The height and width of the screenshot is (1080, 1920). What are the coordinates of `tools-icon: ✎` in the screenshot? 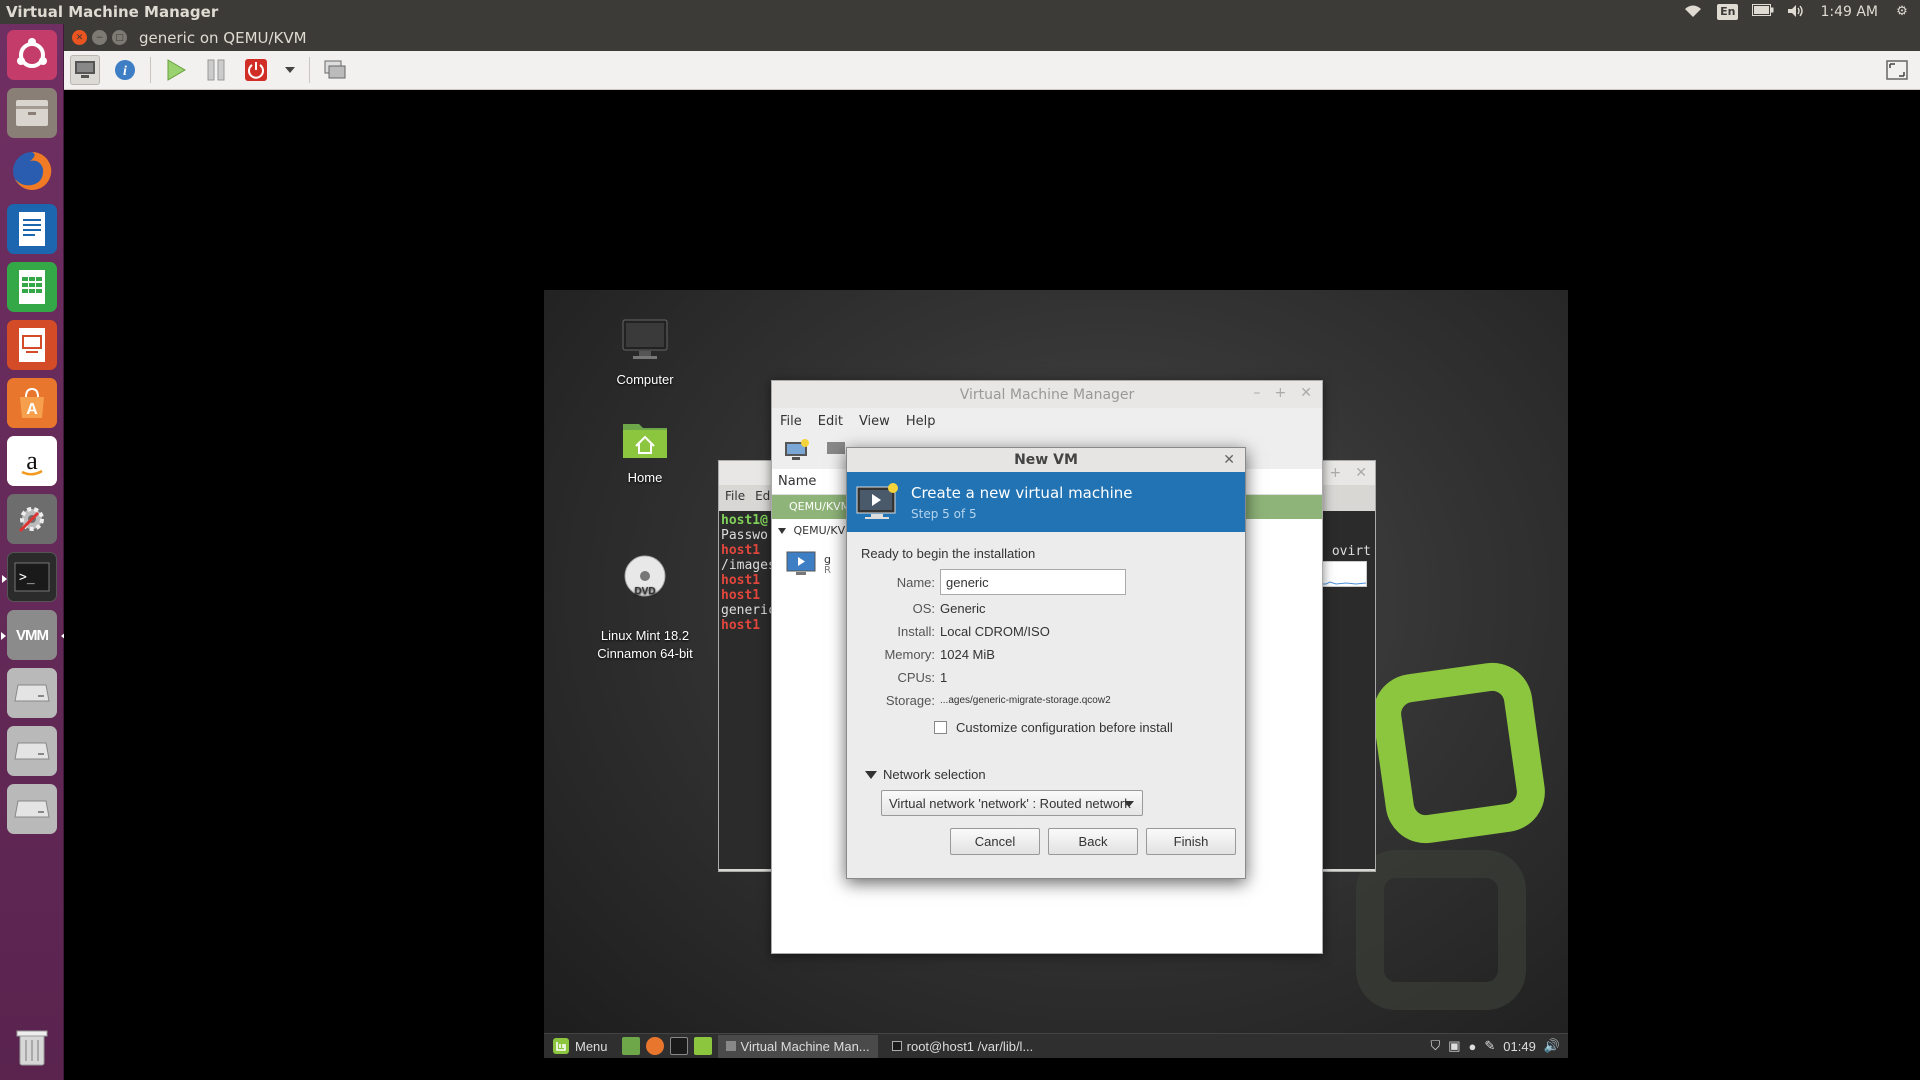 It's located at (1489, 1046).